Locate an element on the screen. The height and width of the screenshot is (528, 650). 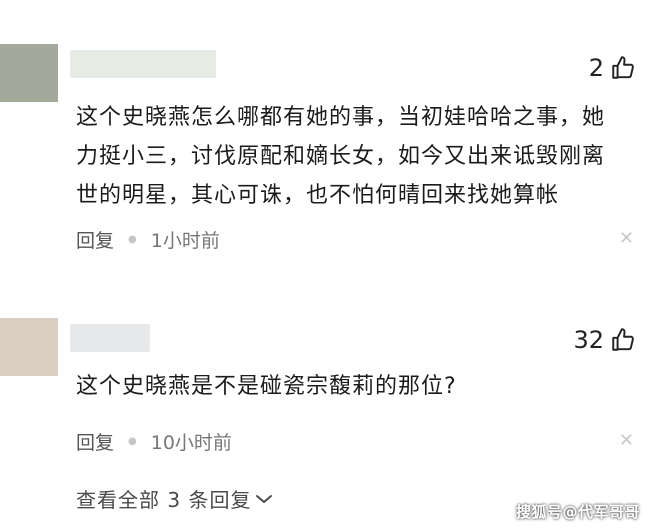
comment-time: 1小时前 is located at coordinates (185, 241).